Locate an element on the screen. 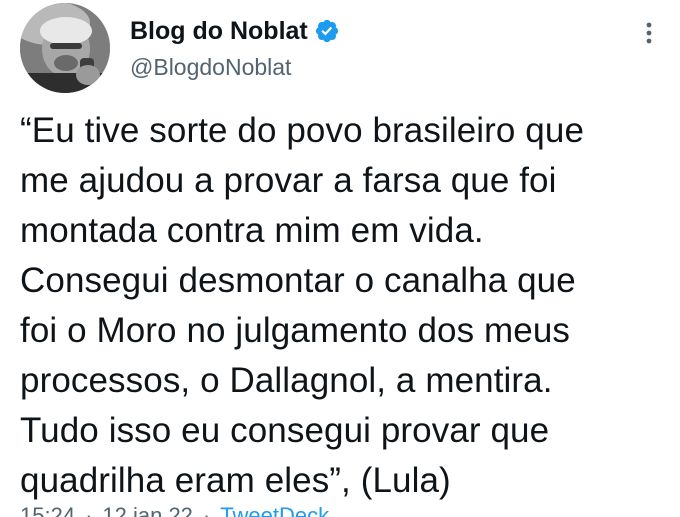 This screenshot has height=517, width=680. tweet-meta: 15:24 · 12 jan 22 · TweetDeck is located at coordinates (174, 510).